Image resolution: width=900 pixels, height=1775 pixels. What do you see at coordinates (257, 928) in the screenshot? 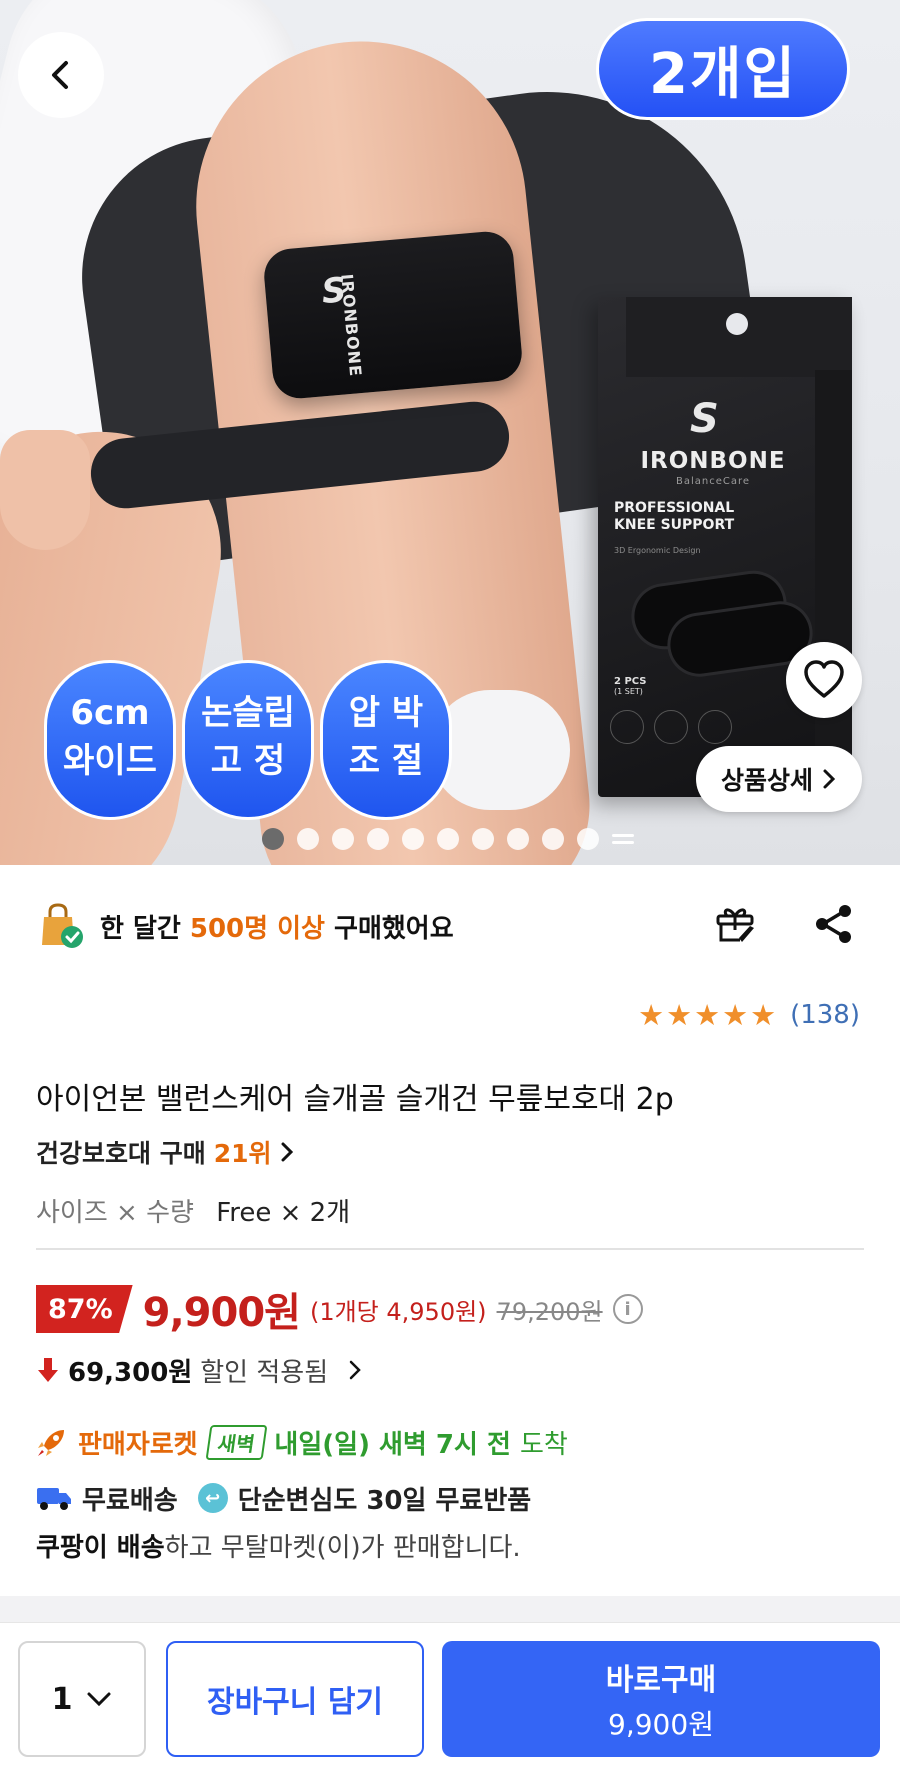
I see `purchase-highlight: 500명 이상` at bounding box center [257, 928].